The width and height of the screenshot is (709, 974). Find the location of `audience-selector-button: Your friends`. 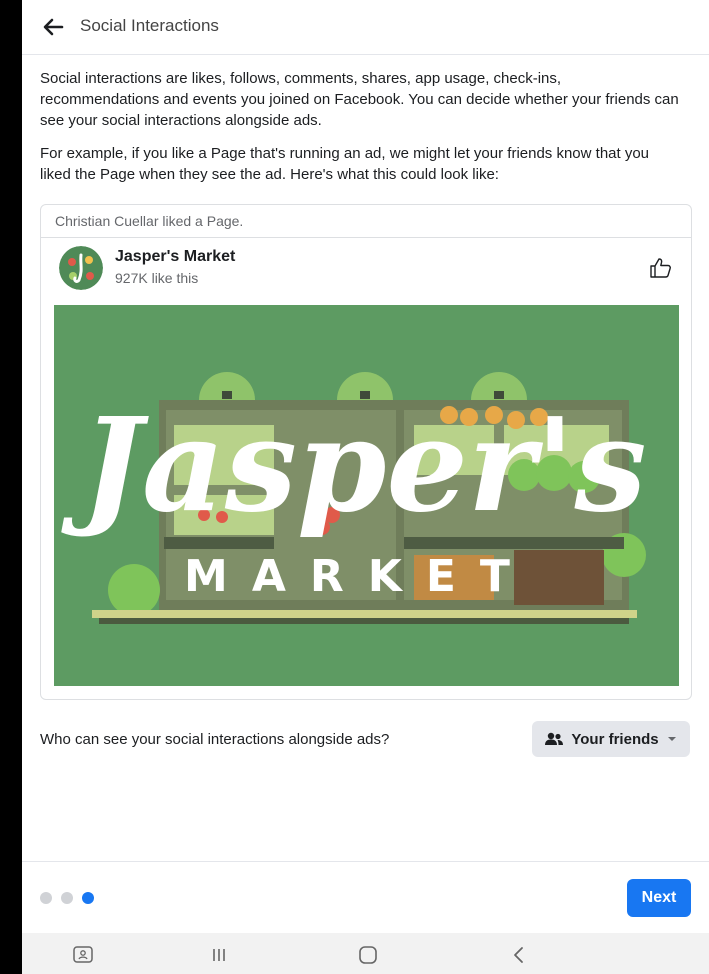

audience-selector-button: Your friends is located at coordinates (611, 739).